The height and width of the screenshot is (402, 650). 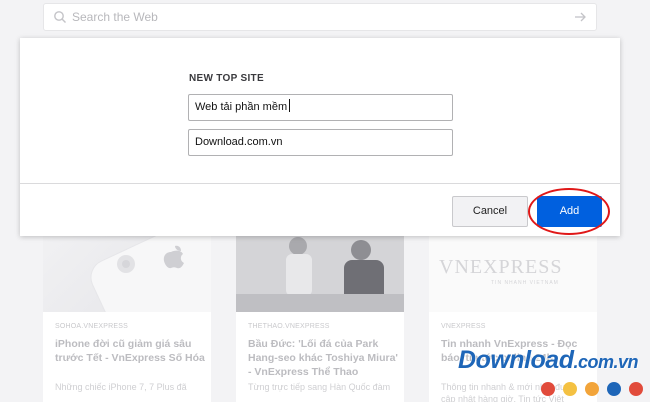 What do you see at coordinates (60, 17) in the screenshot?
I see `search-icon` at bounding box center [60, 17].